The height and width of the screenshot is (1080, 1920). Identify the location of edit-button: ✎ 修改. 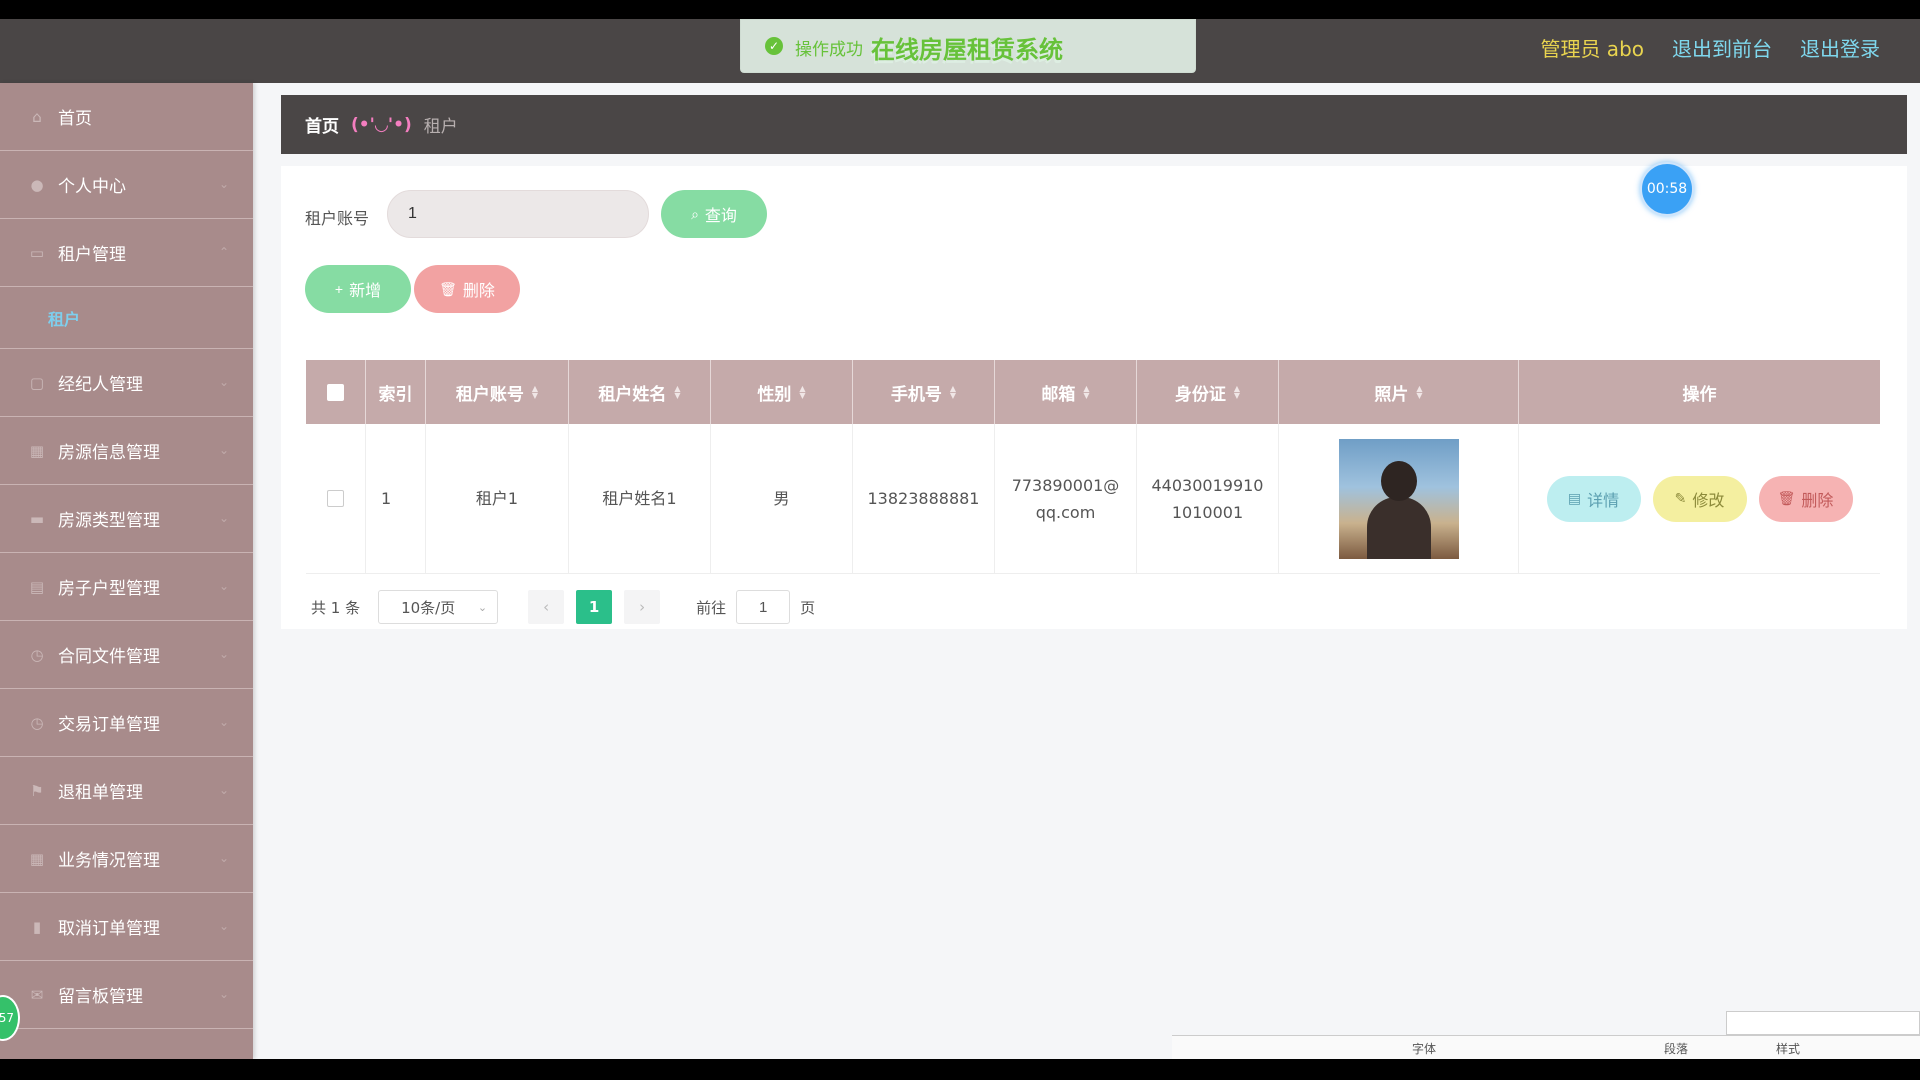
(1699, 498).